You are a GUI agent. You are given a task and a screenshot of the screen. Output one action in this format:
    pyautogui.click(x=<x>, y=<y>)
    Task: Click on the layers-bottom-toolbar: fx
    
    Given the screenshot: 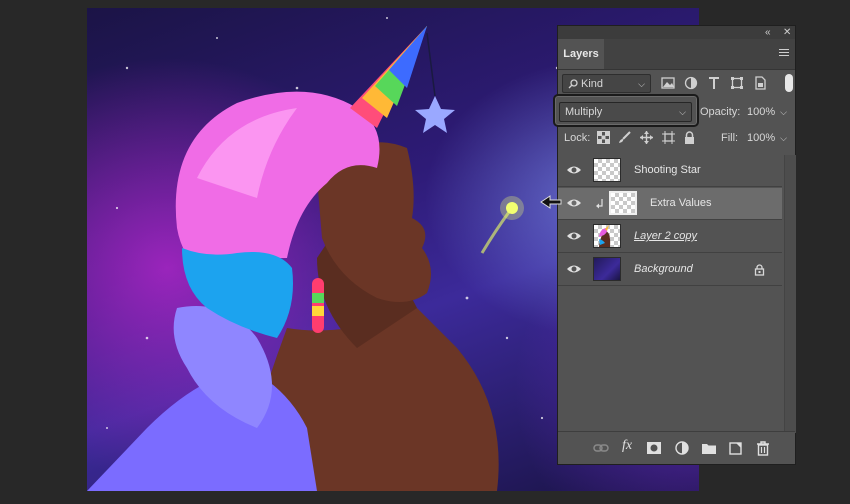 What is the action you would take?
    pyautogui.click(x=676, y=447)
    